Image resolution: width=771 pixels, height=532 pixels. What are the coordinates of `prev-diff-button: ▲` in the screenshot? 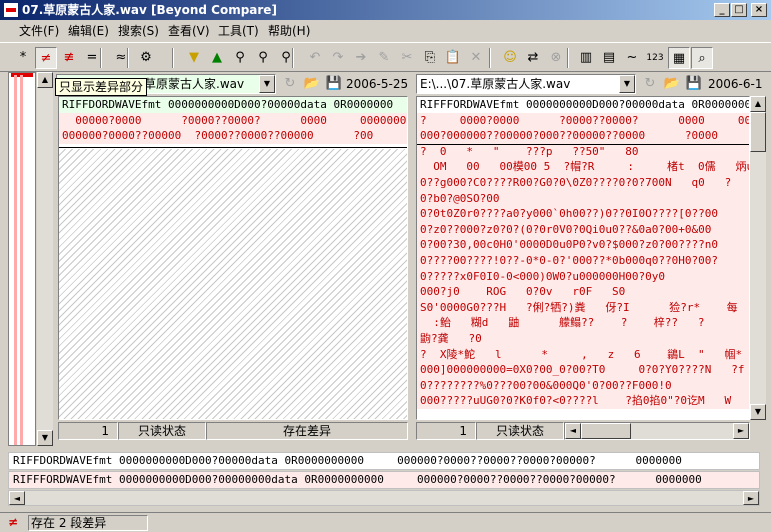 It's located at (217, 58).